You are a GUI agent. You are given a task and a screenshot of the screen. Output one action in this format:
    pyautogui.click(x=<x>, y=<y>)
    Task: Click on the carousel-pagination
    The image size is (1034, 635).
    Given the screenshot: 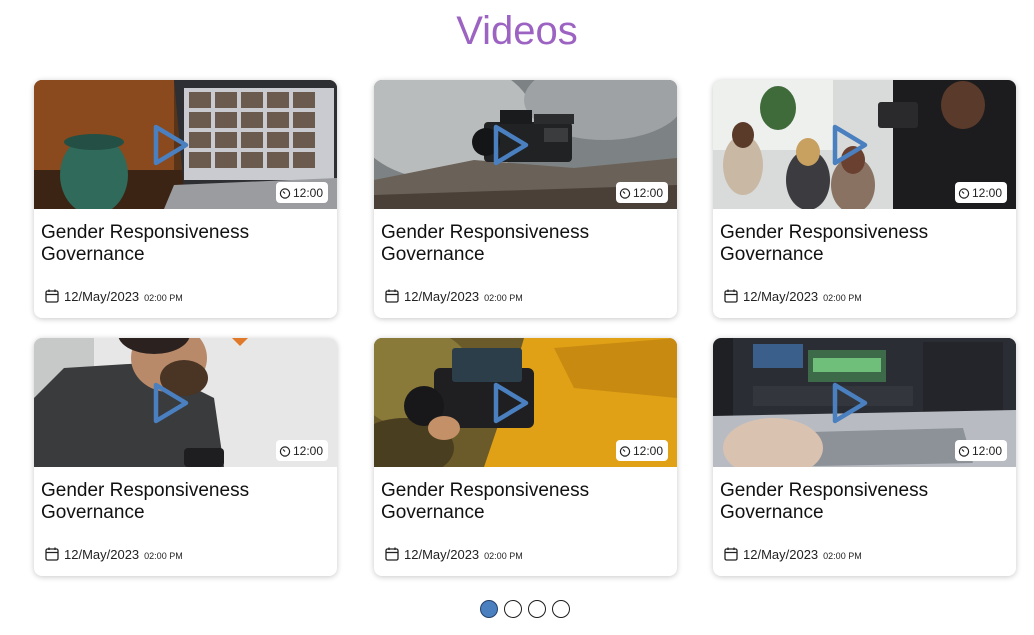 What is the action you would take?
    pyautogui.click(x=525, y=609)
    